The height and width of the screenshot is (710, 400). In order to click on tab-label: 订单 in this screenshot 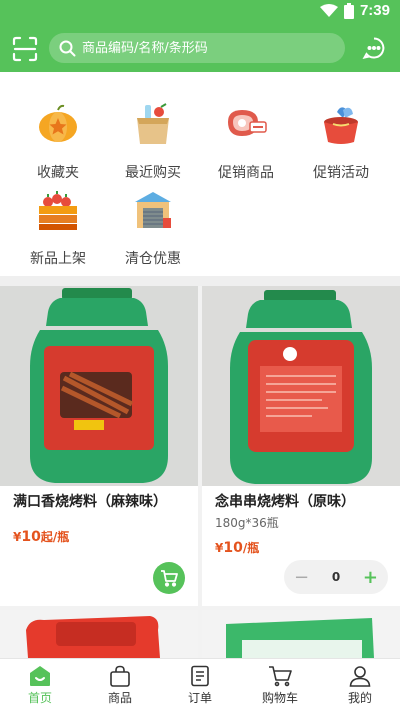, I will do `click(199, 698)`.